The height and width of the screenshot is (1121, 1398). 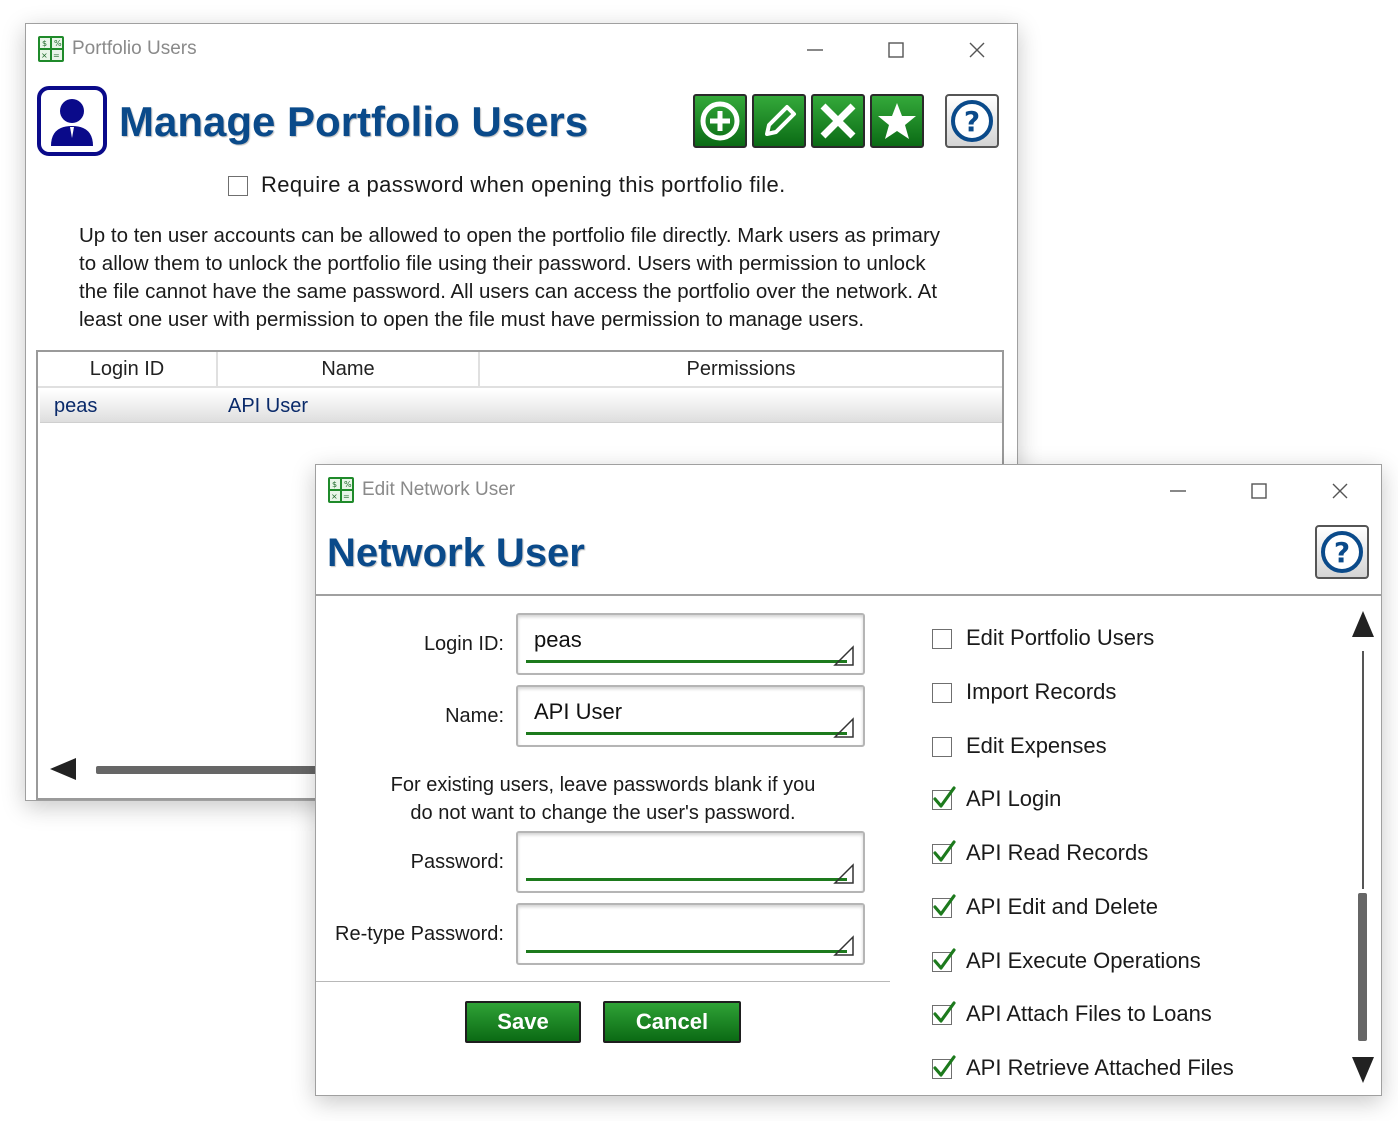 What do you see at coordinates (1089, 1014) in the screenshot?
I see `permission-label: API Attach Files to Loans` at bounding box center [1089, 1014].